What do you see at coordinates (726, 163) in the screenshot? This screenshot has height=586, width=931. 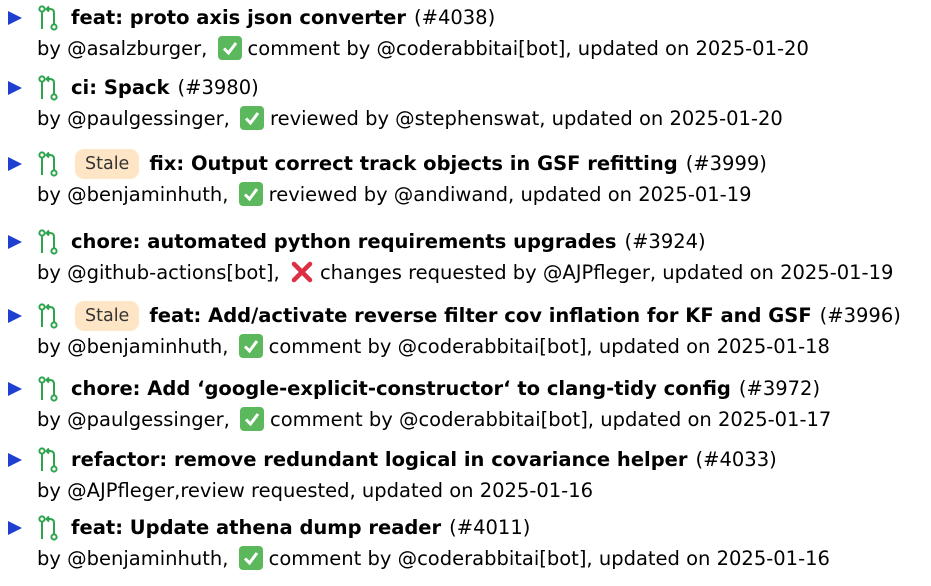 I see `pr-number: (#3999)` at bounding box center [726, 163].